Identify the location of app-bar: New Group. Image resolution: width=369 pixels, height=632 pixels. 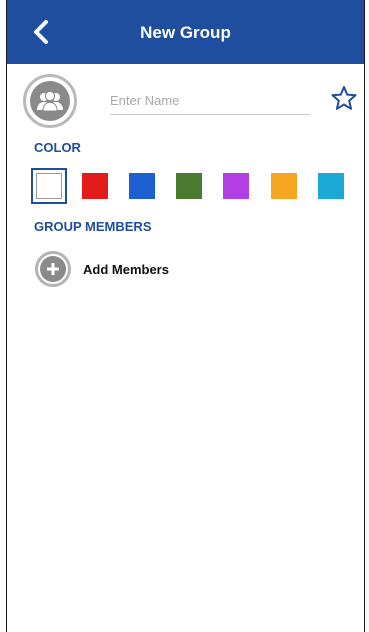
(185, 32).